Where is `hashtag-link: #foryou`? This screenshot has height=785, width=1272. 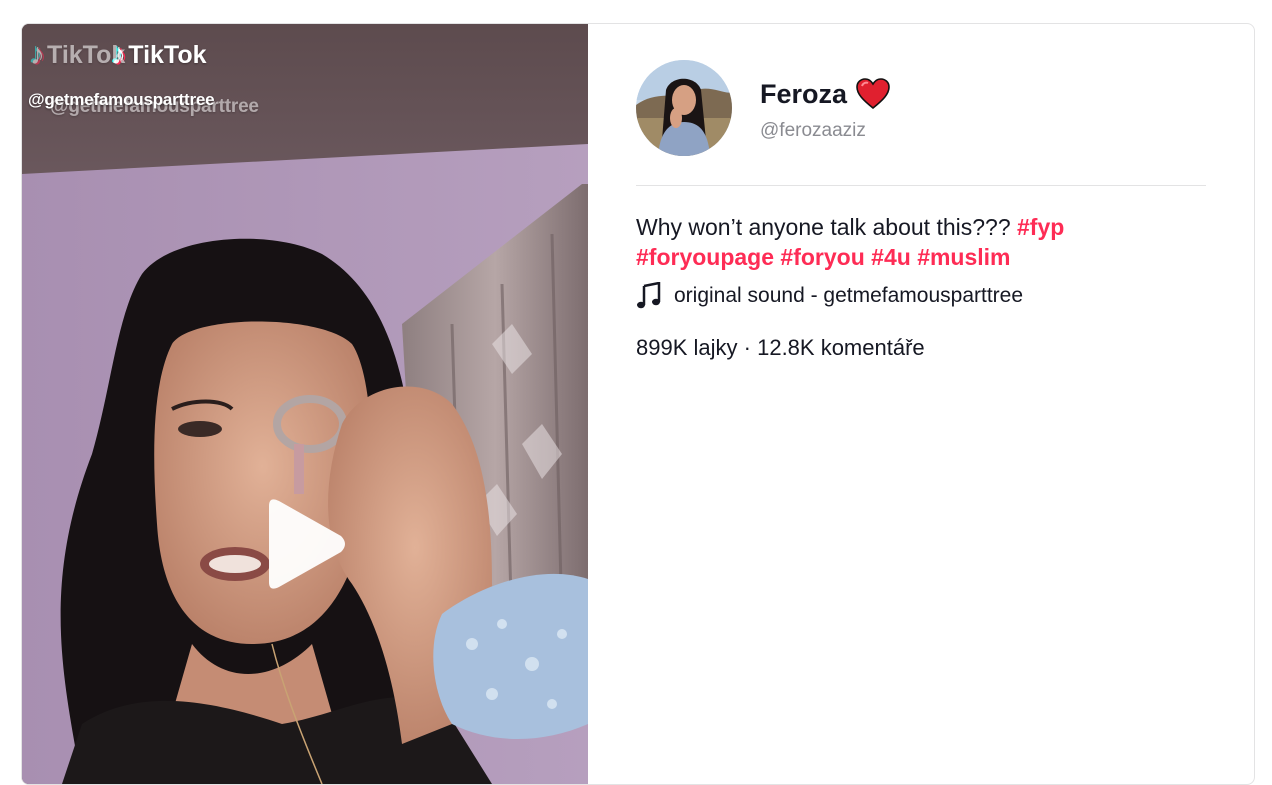
hashtag-link: #foryou is located at coordinates (822, 257).